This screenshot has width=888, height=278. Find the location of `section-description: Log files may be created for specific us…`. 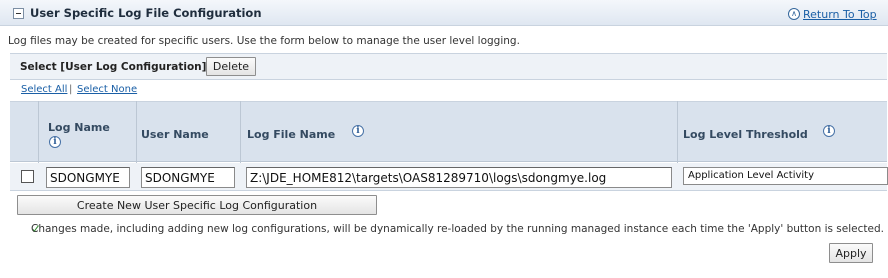

section-description: Log files may be created for specific us… is located at coordinates (264, 41).